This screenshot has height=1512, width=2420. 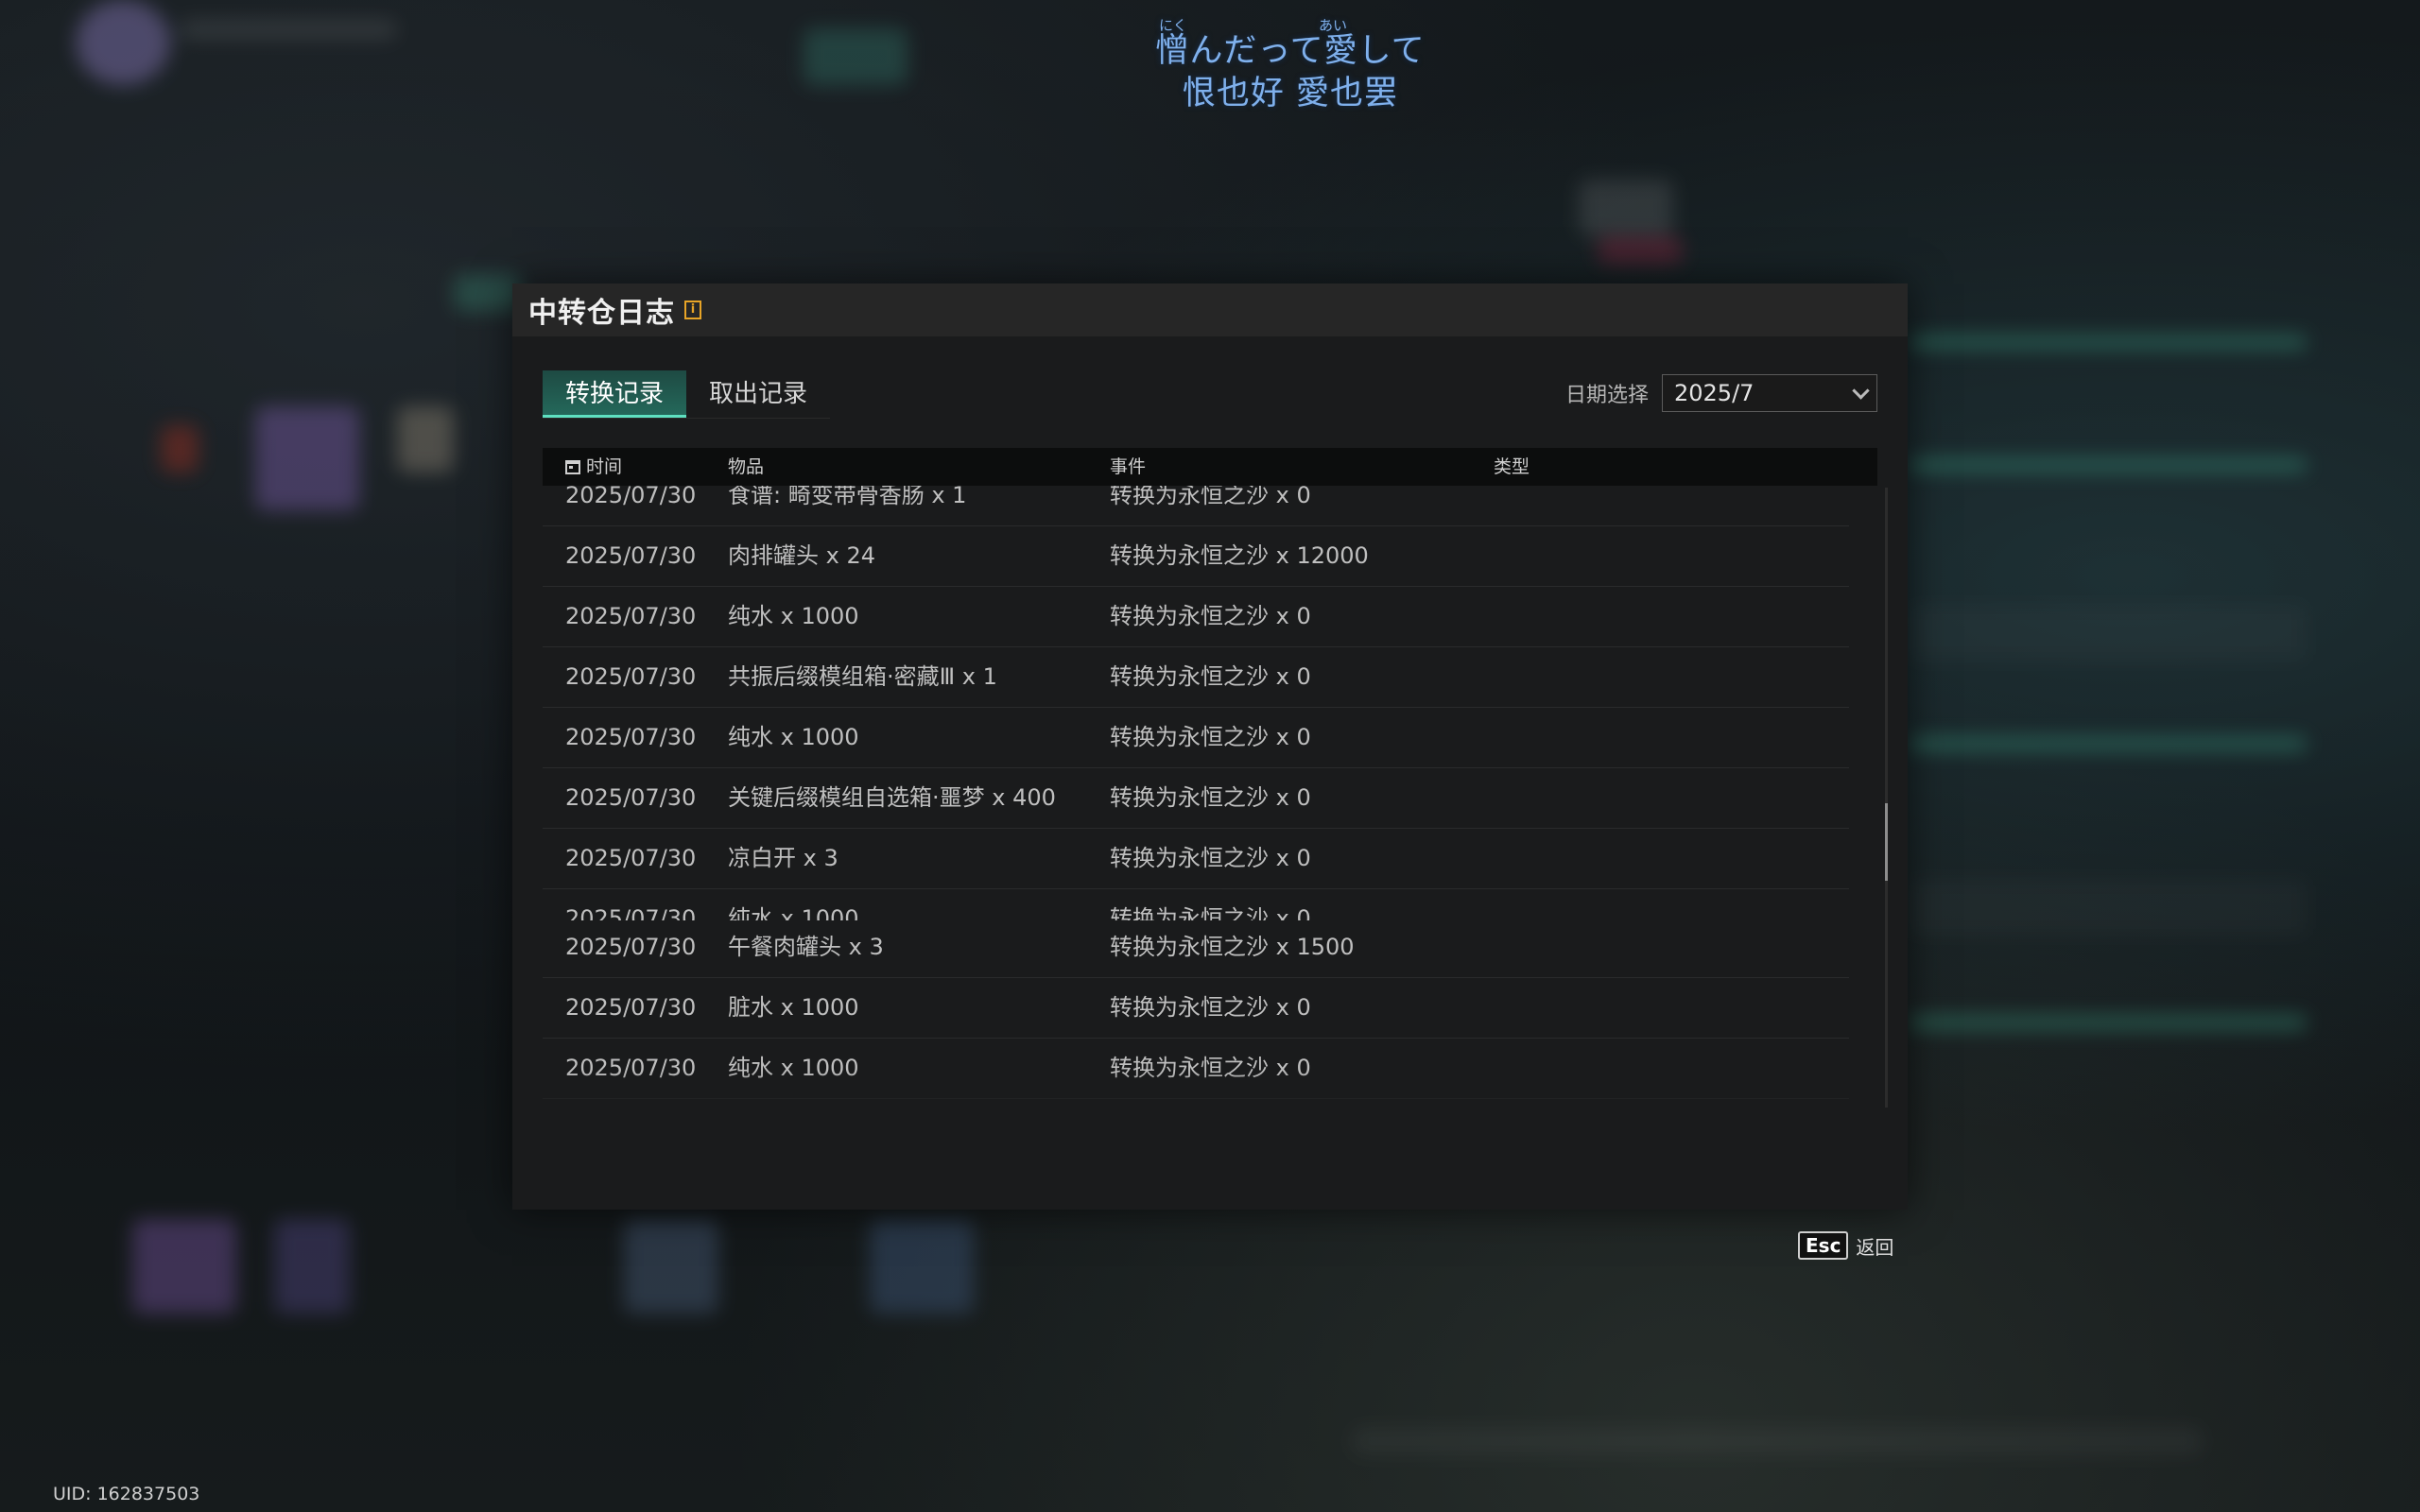 I want to click on info-icon: i, so click(x=692, y=310).